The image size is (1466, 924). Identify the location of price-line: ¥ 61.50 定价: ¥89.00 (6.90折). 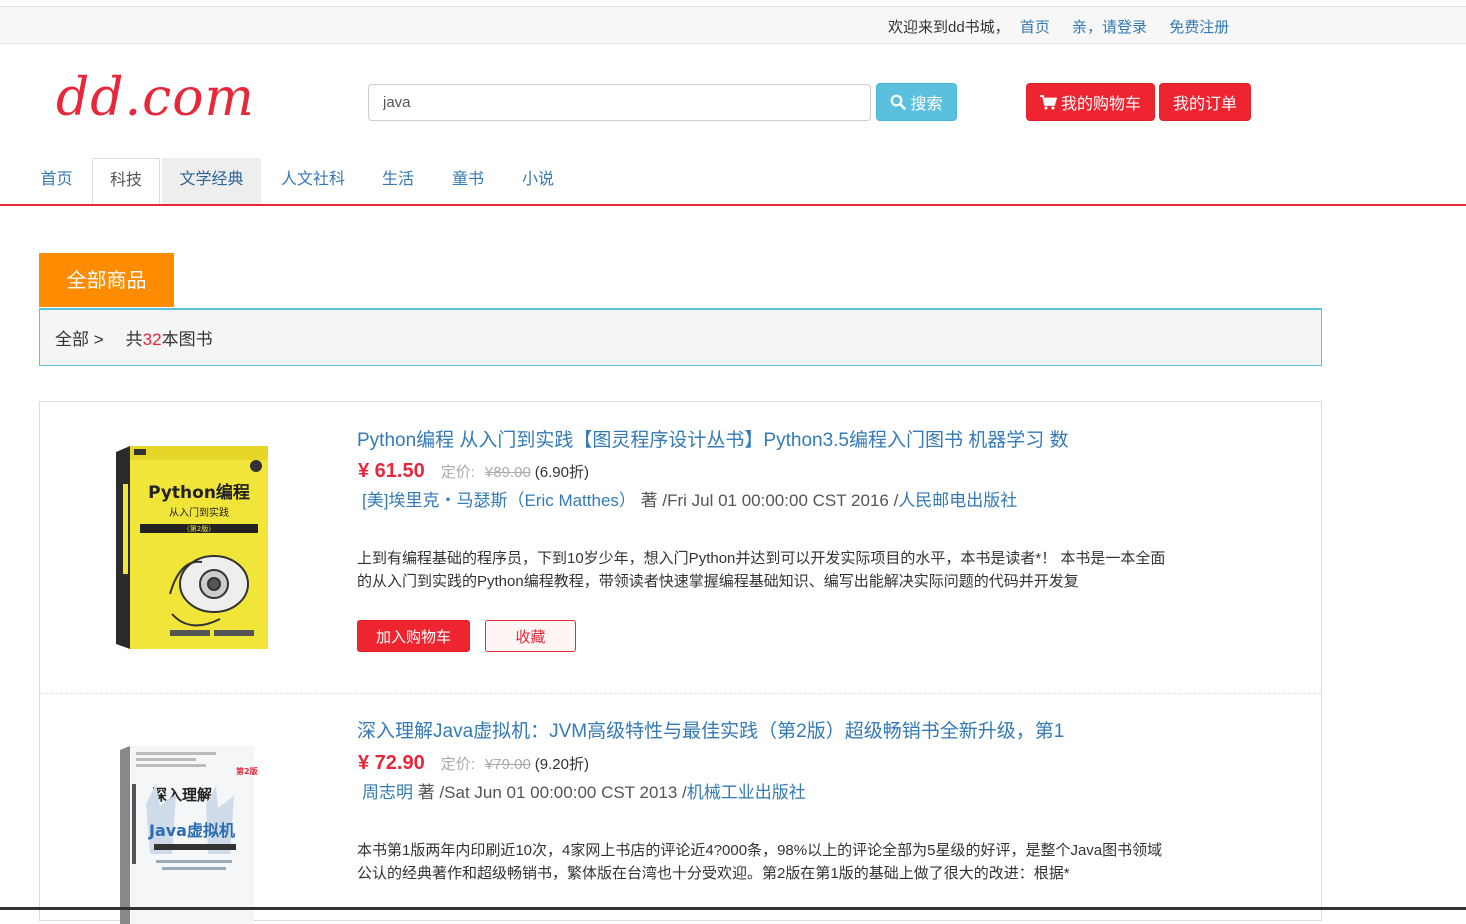
(473, 471).